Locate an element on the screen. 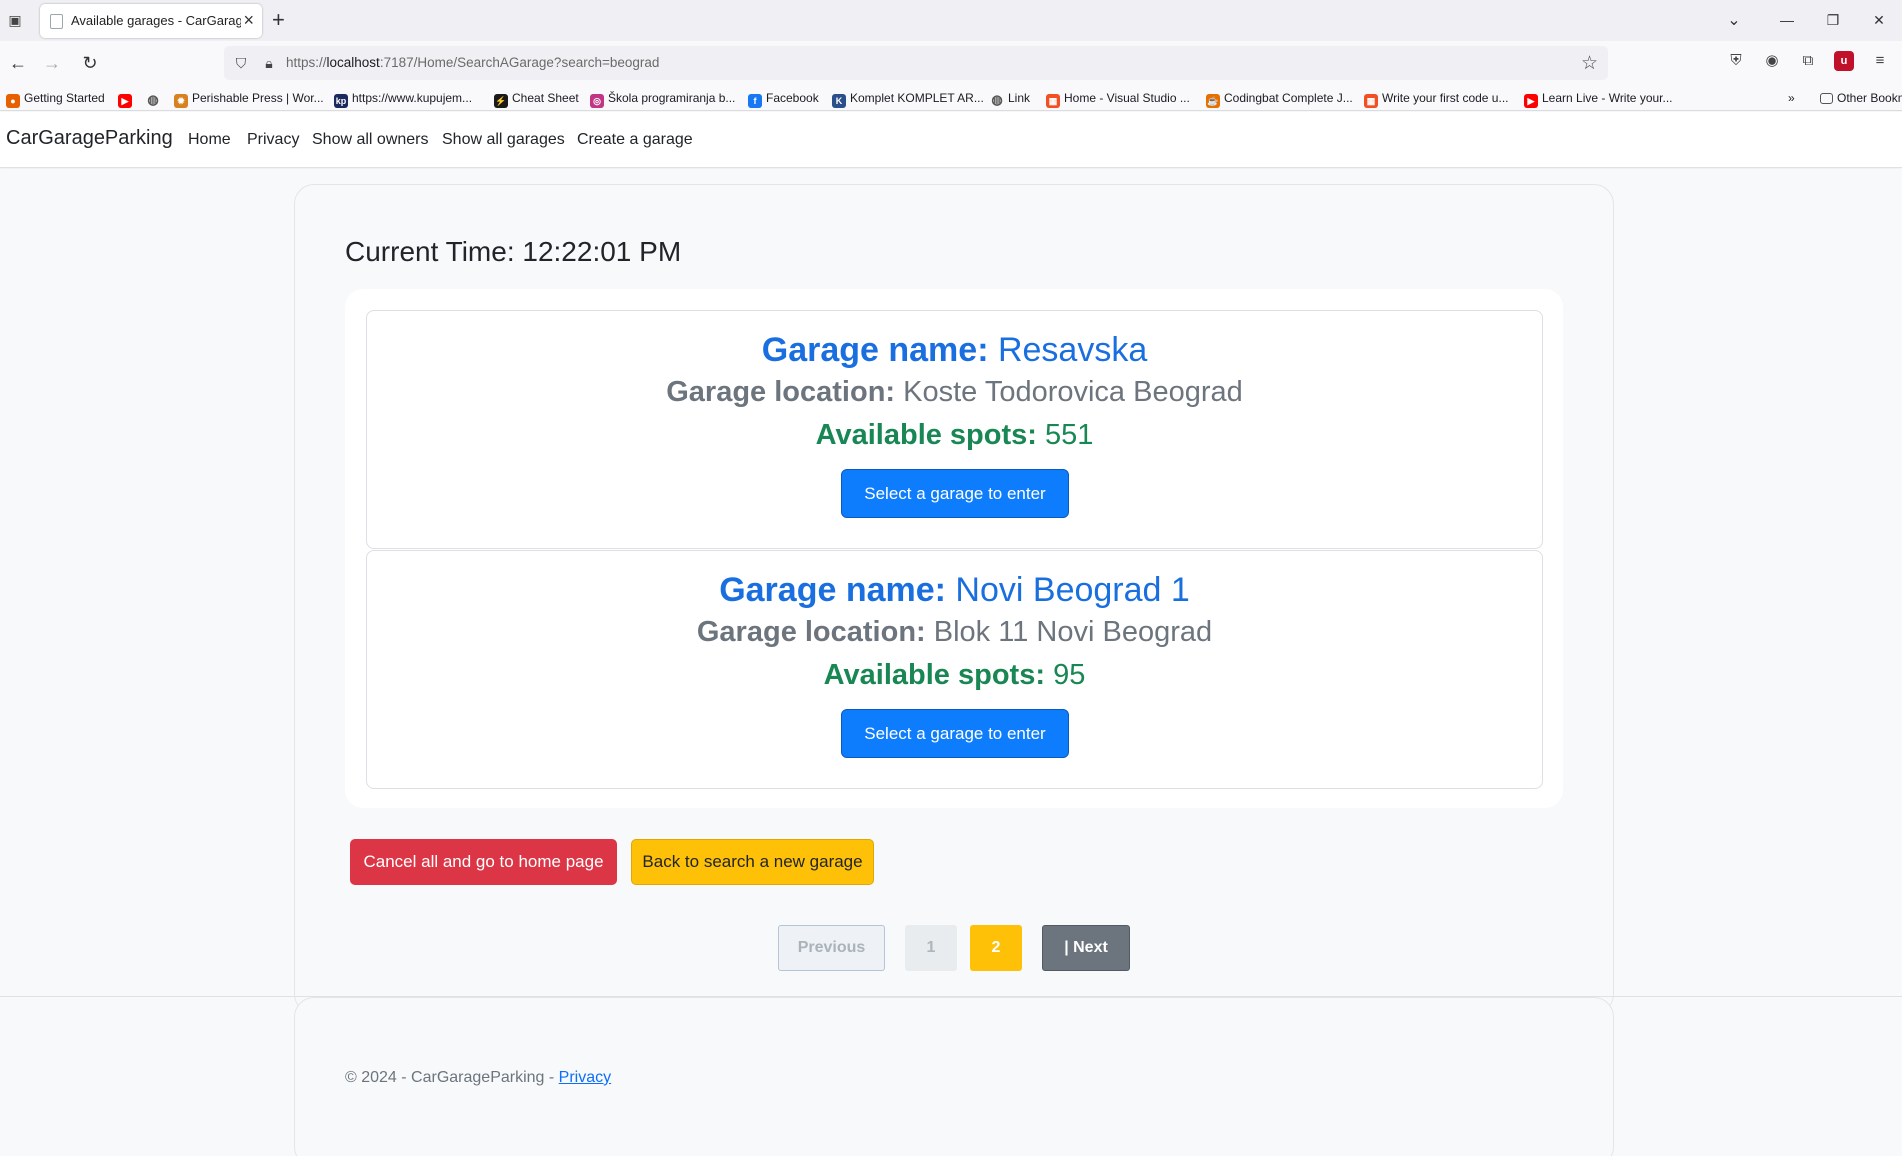 This screenshot has width=1902, height=1156. tab-title: Available garages - CarGarageP is located at coordinates (156, 20).